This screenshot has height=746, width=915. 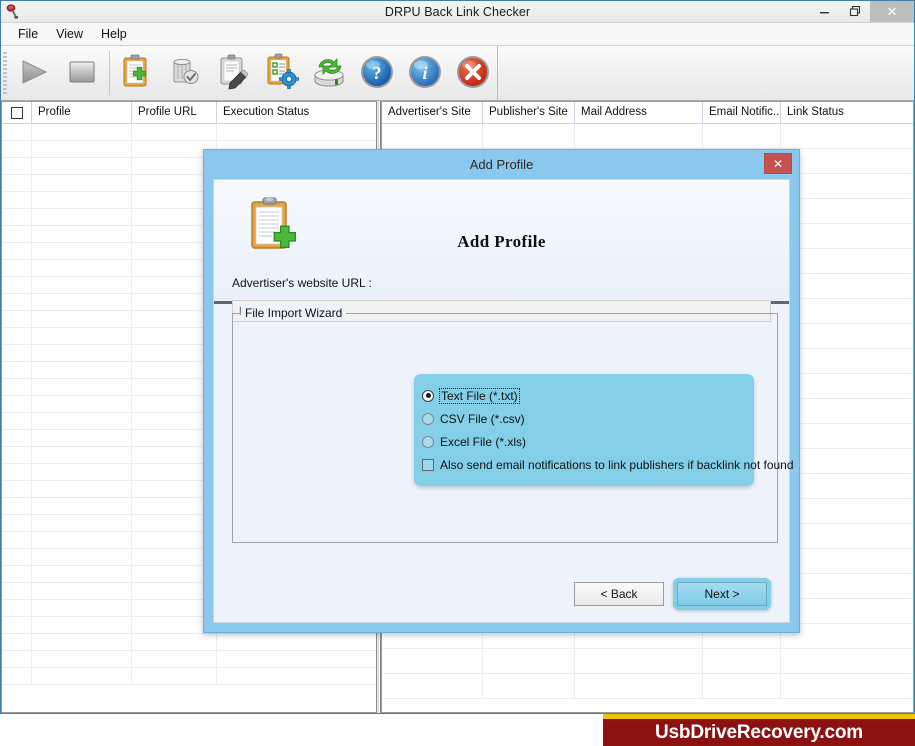 I want to click on grid-left-header: Profile Profile URL Execution Status, so click(x=189, y=113).